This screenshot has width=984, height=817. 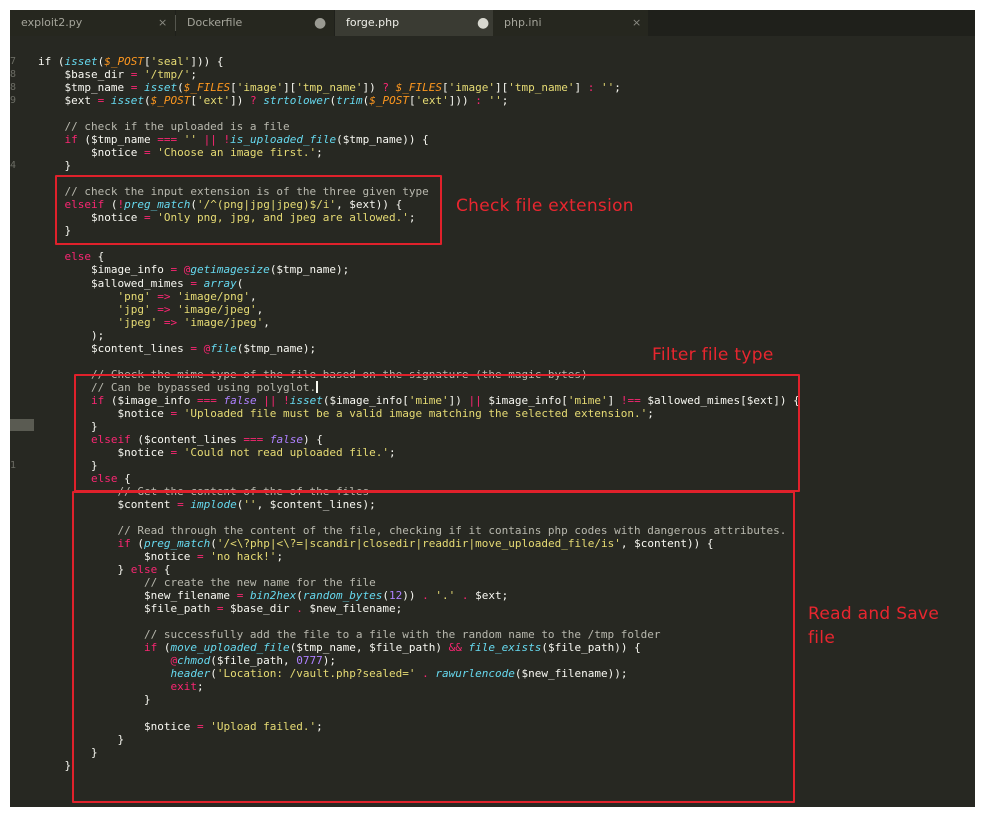 I want to click on code-token: ($tmp_name)) {, so click(x=382, y=140).